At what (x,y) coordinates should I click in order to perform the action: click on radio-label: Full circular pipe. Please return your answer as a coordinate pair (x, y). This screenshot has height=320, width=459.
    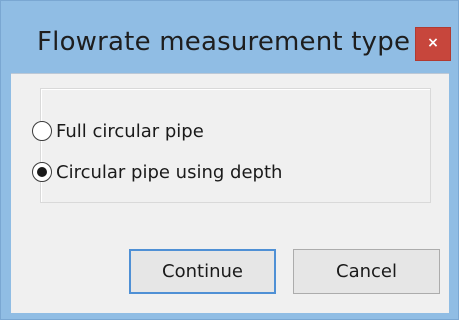
    Looking at the image, I should click on (130, 131).